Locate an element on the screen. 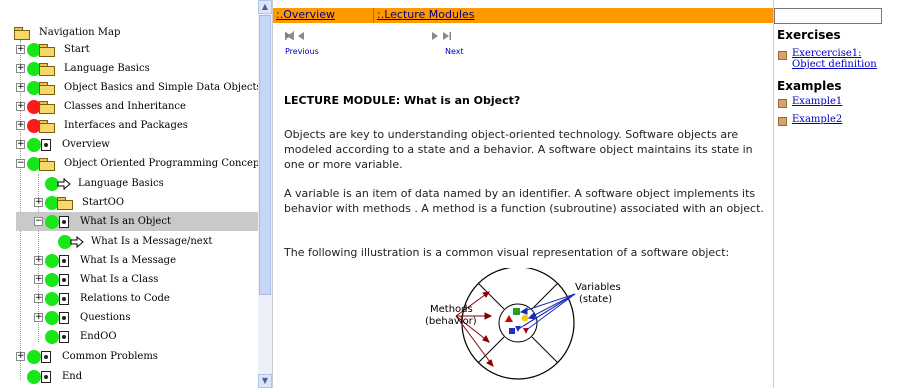  nav-item-label: Interfaces and Packages is located at coordinates (126, 125).